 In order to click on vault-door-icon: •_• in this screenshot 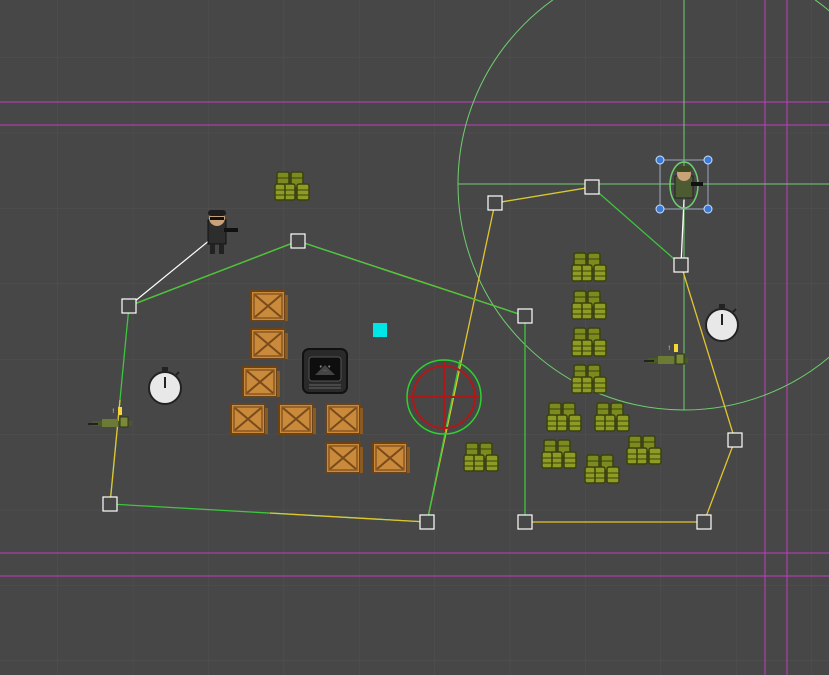, I will do `click(325, 371)`.